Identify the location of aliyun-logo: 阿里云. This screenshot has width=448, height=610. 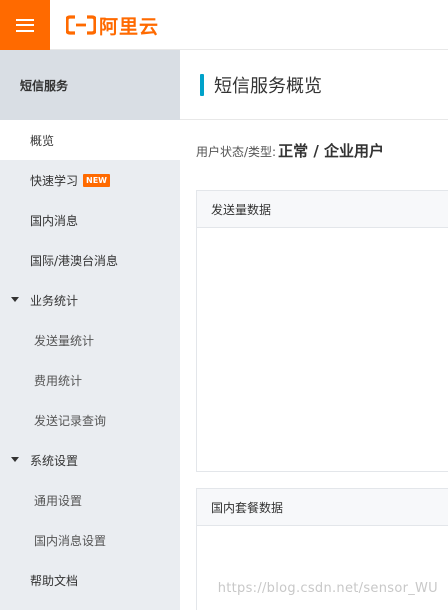
(113, 25).